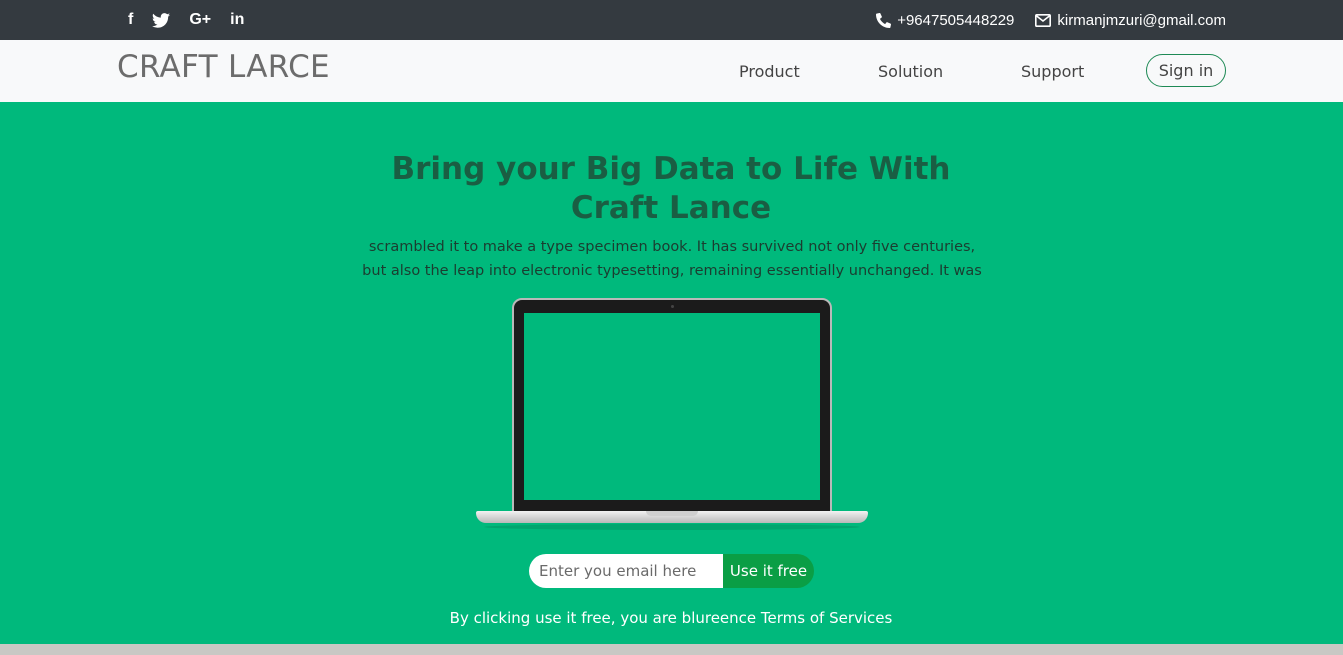 This screenshot has height=655, width=1343. I want to click on nav-support: Support, so click(1052, 71).